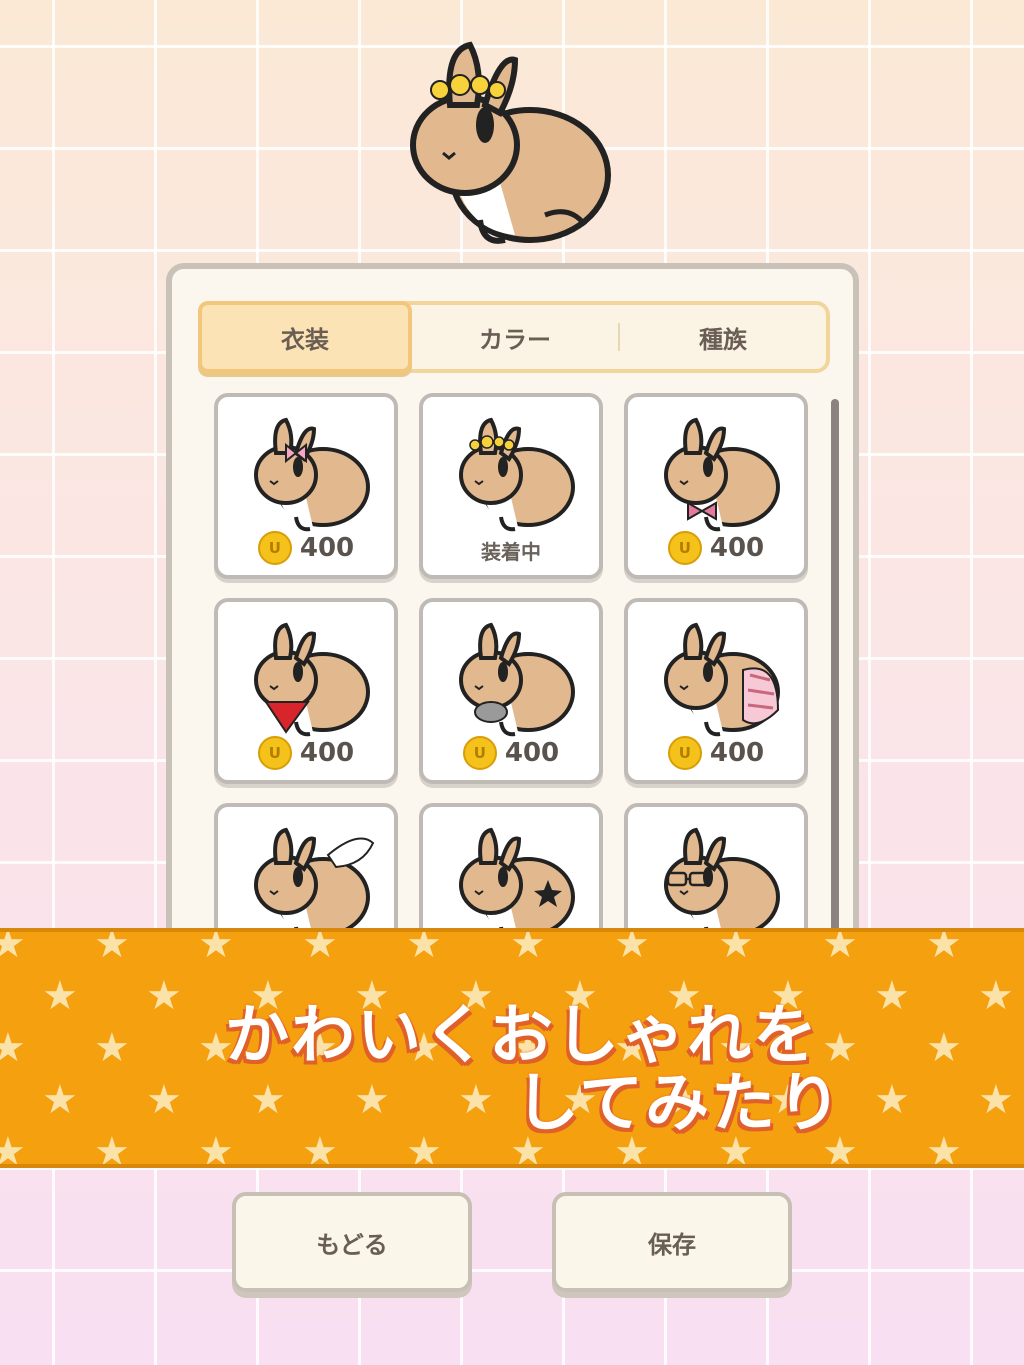 This screenshot has height=1365, width=1024. I want to click on category-tabs: 衣装 カラー 種族, so click(514, 337).